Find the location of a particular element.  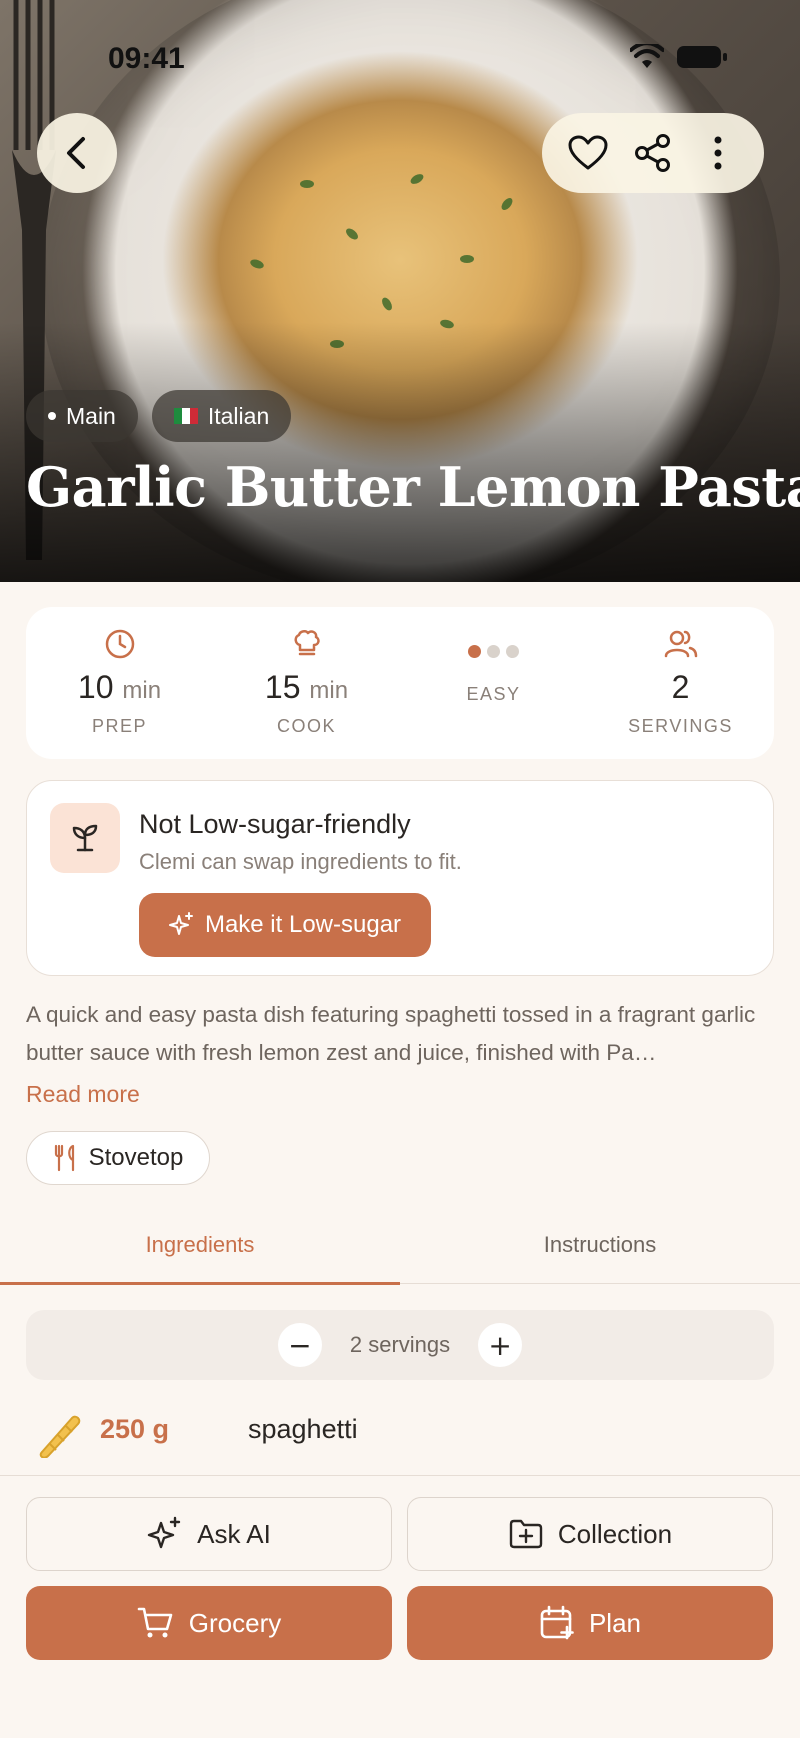

status-icons is located at coordinates (679, 57).